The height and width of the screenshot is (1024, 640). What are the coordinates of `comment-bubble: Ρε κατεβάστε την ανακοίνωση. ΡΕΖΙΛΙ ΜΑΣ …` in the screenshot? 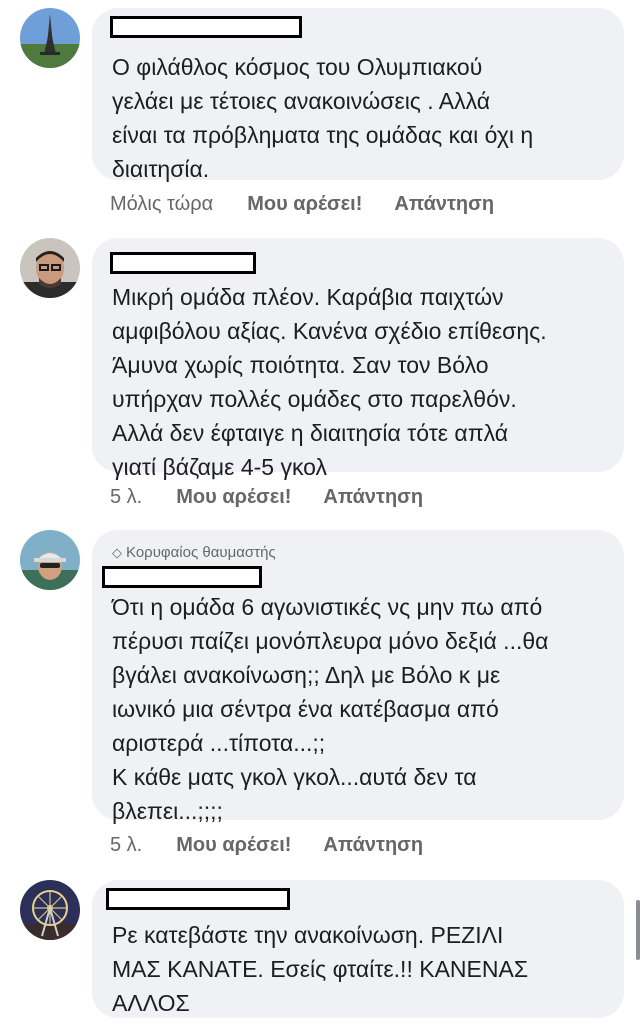 It's located at (358, 949).